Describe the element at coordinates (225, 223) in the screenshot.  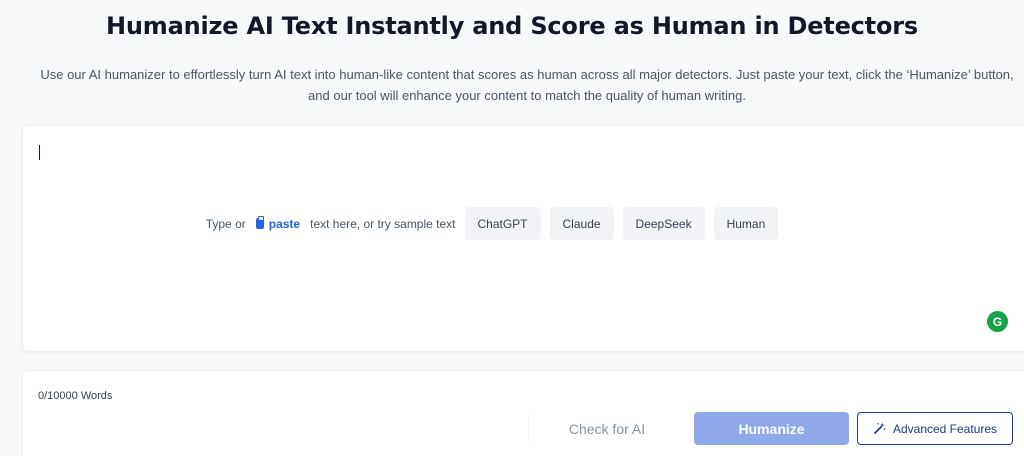
I see `prompt-prefix: Type or` at that location.